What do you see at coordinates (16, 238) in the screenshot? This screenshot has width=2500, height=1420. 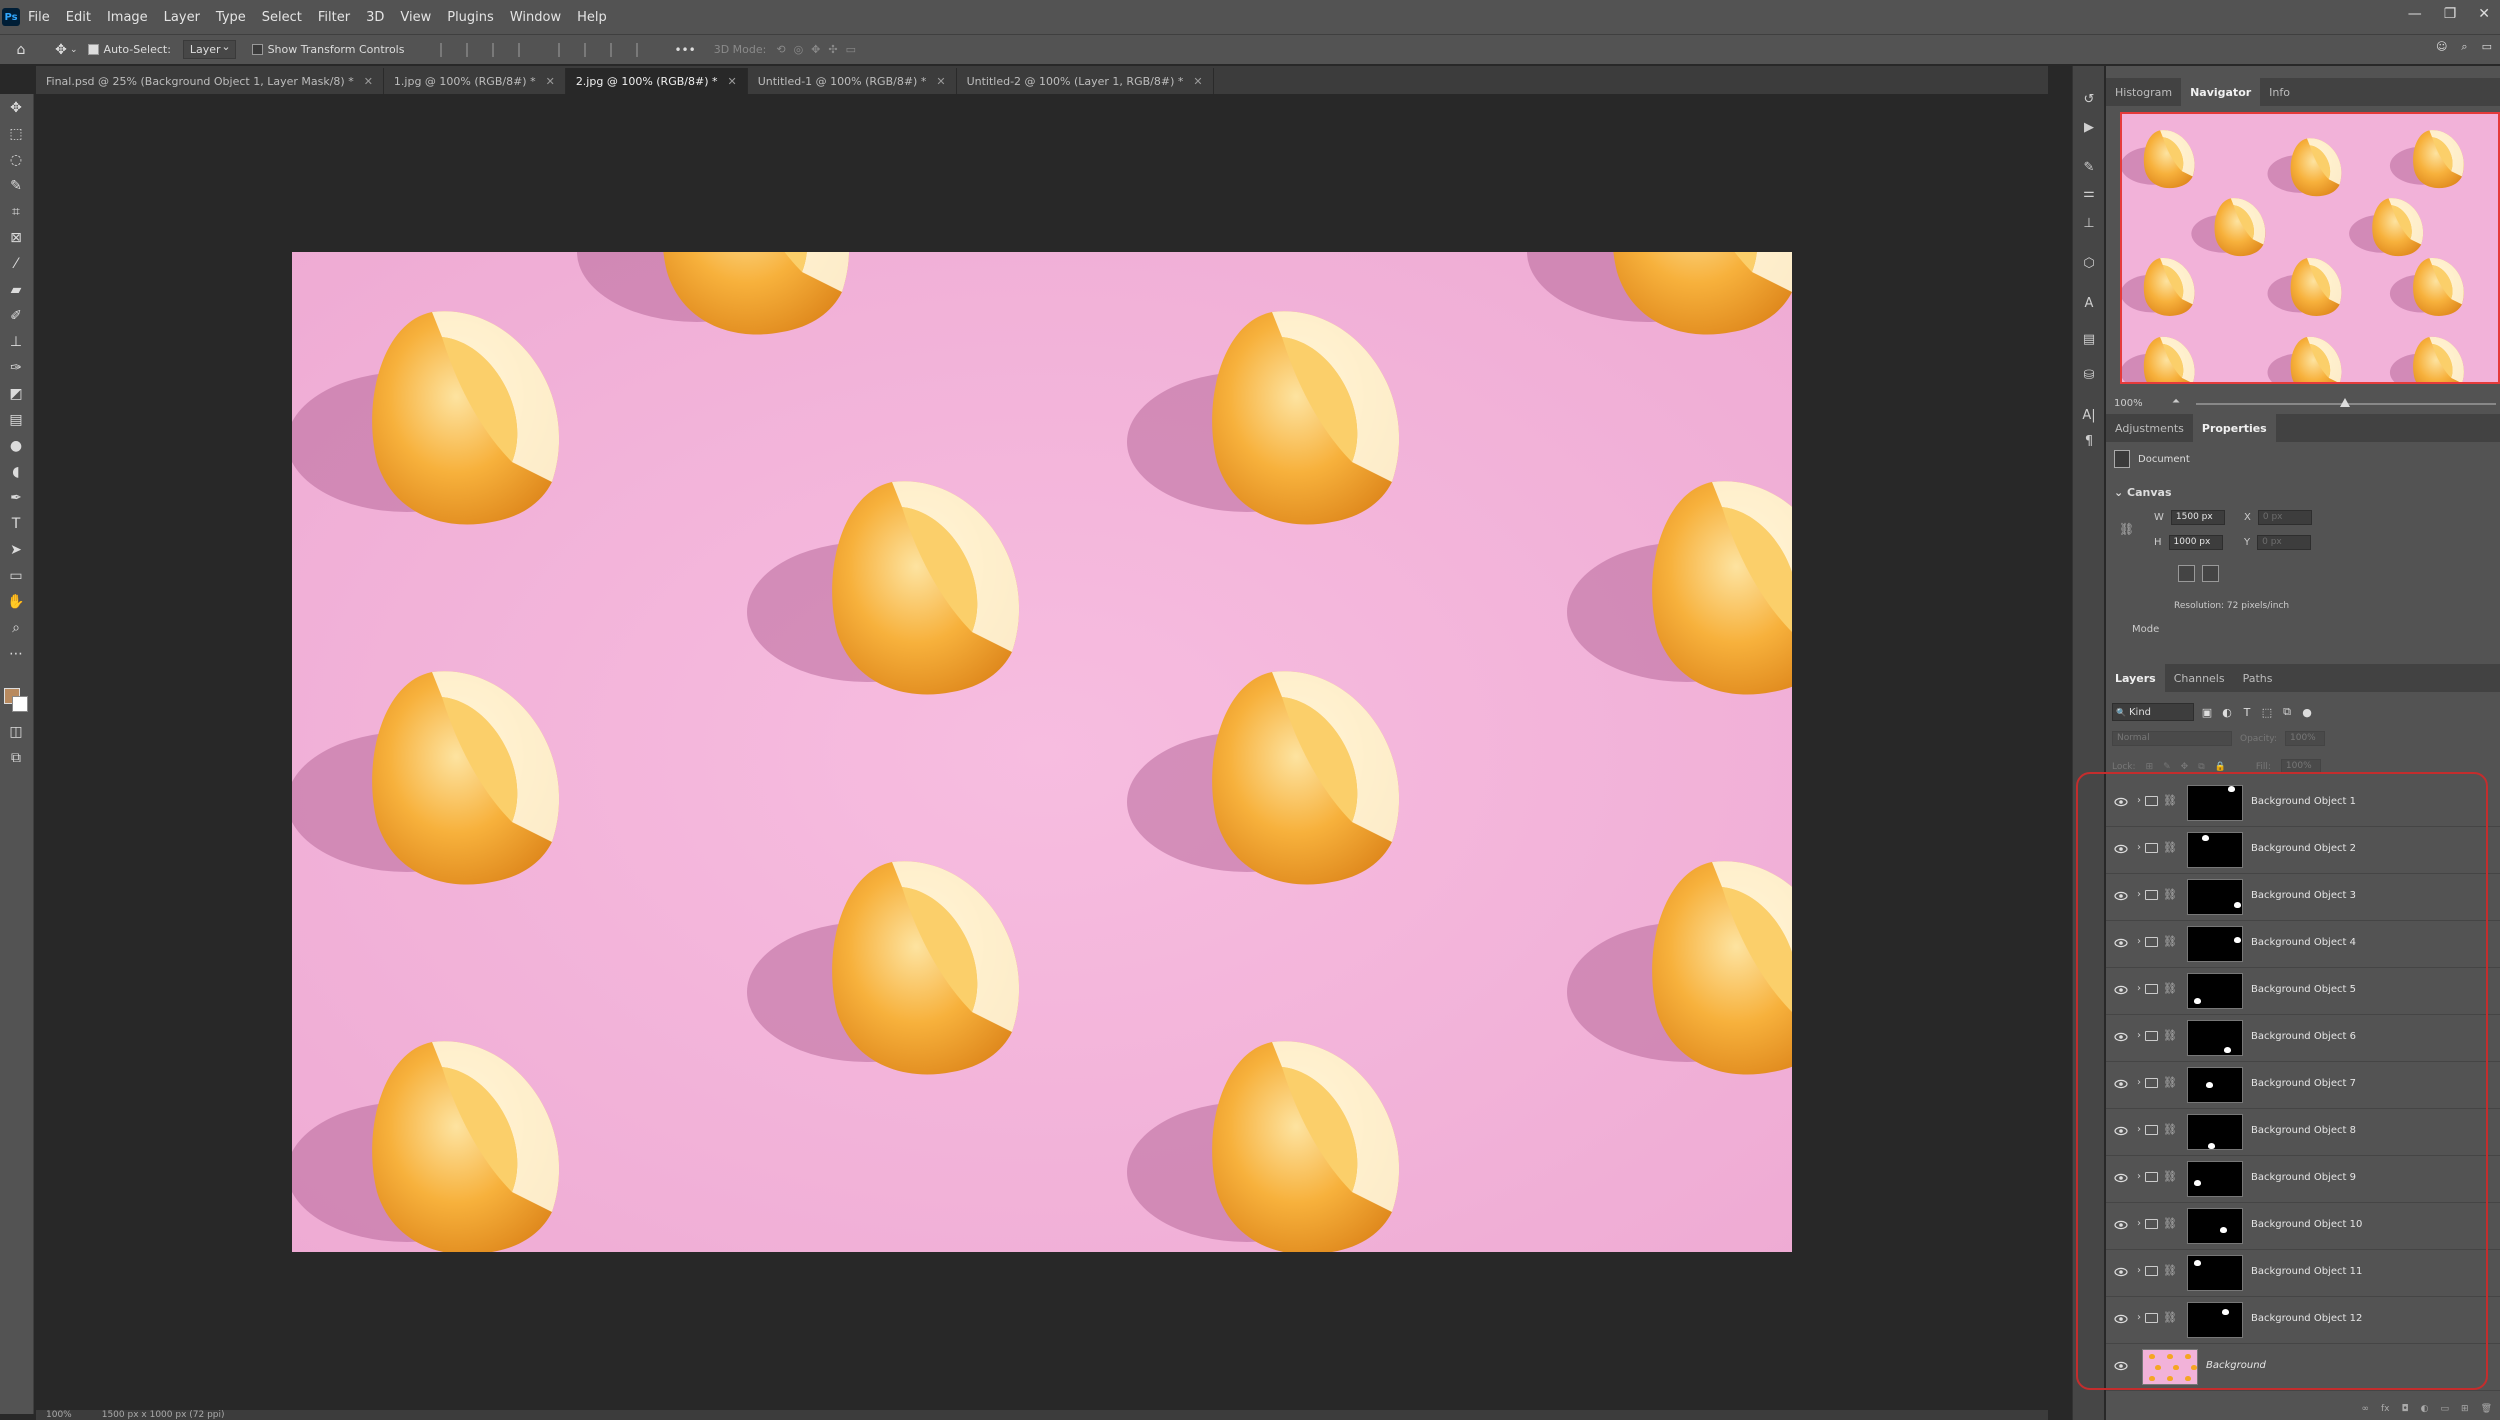 I see `frame-tool-icon: ⊠` at bounding box center [16, 238].